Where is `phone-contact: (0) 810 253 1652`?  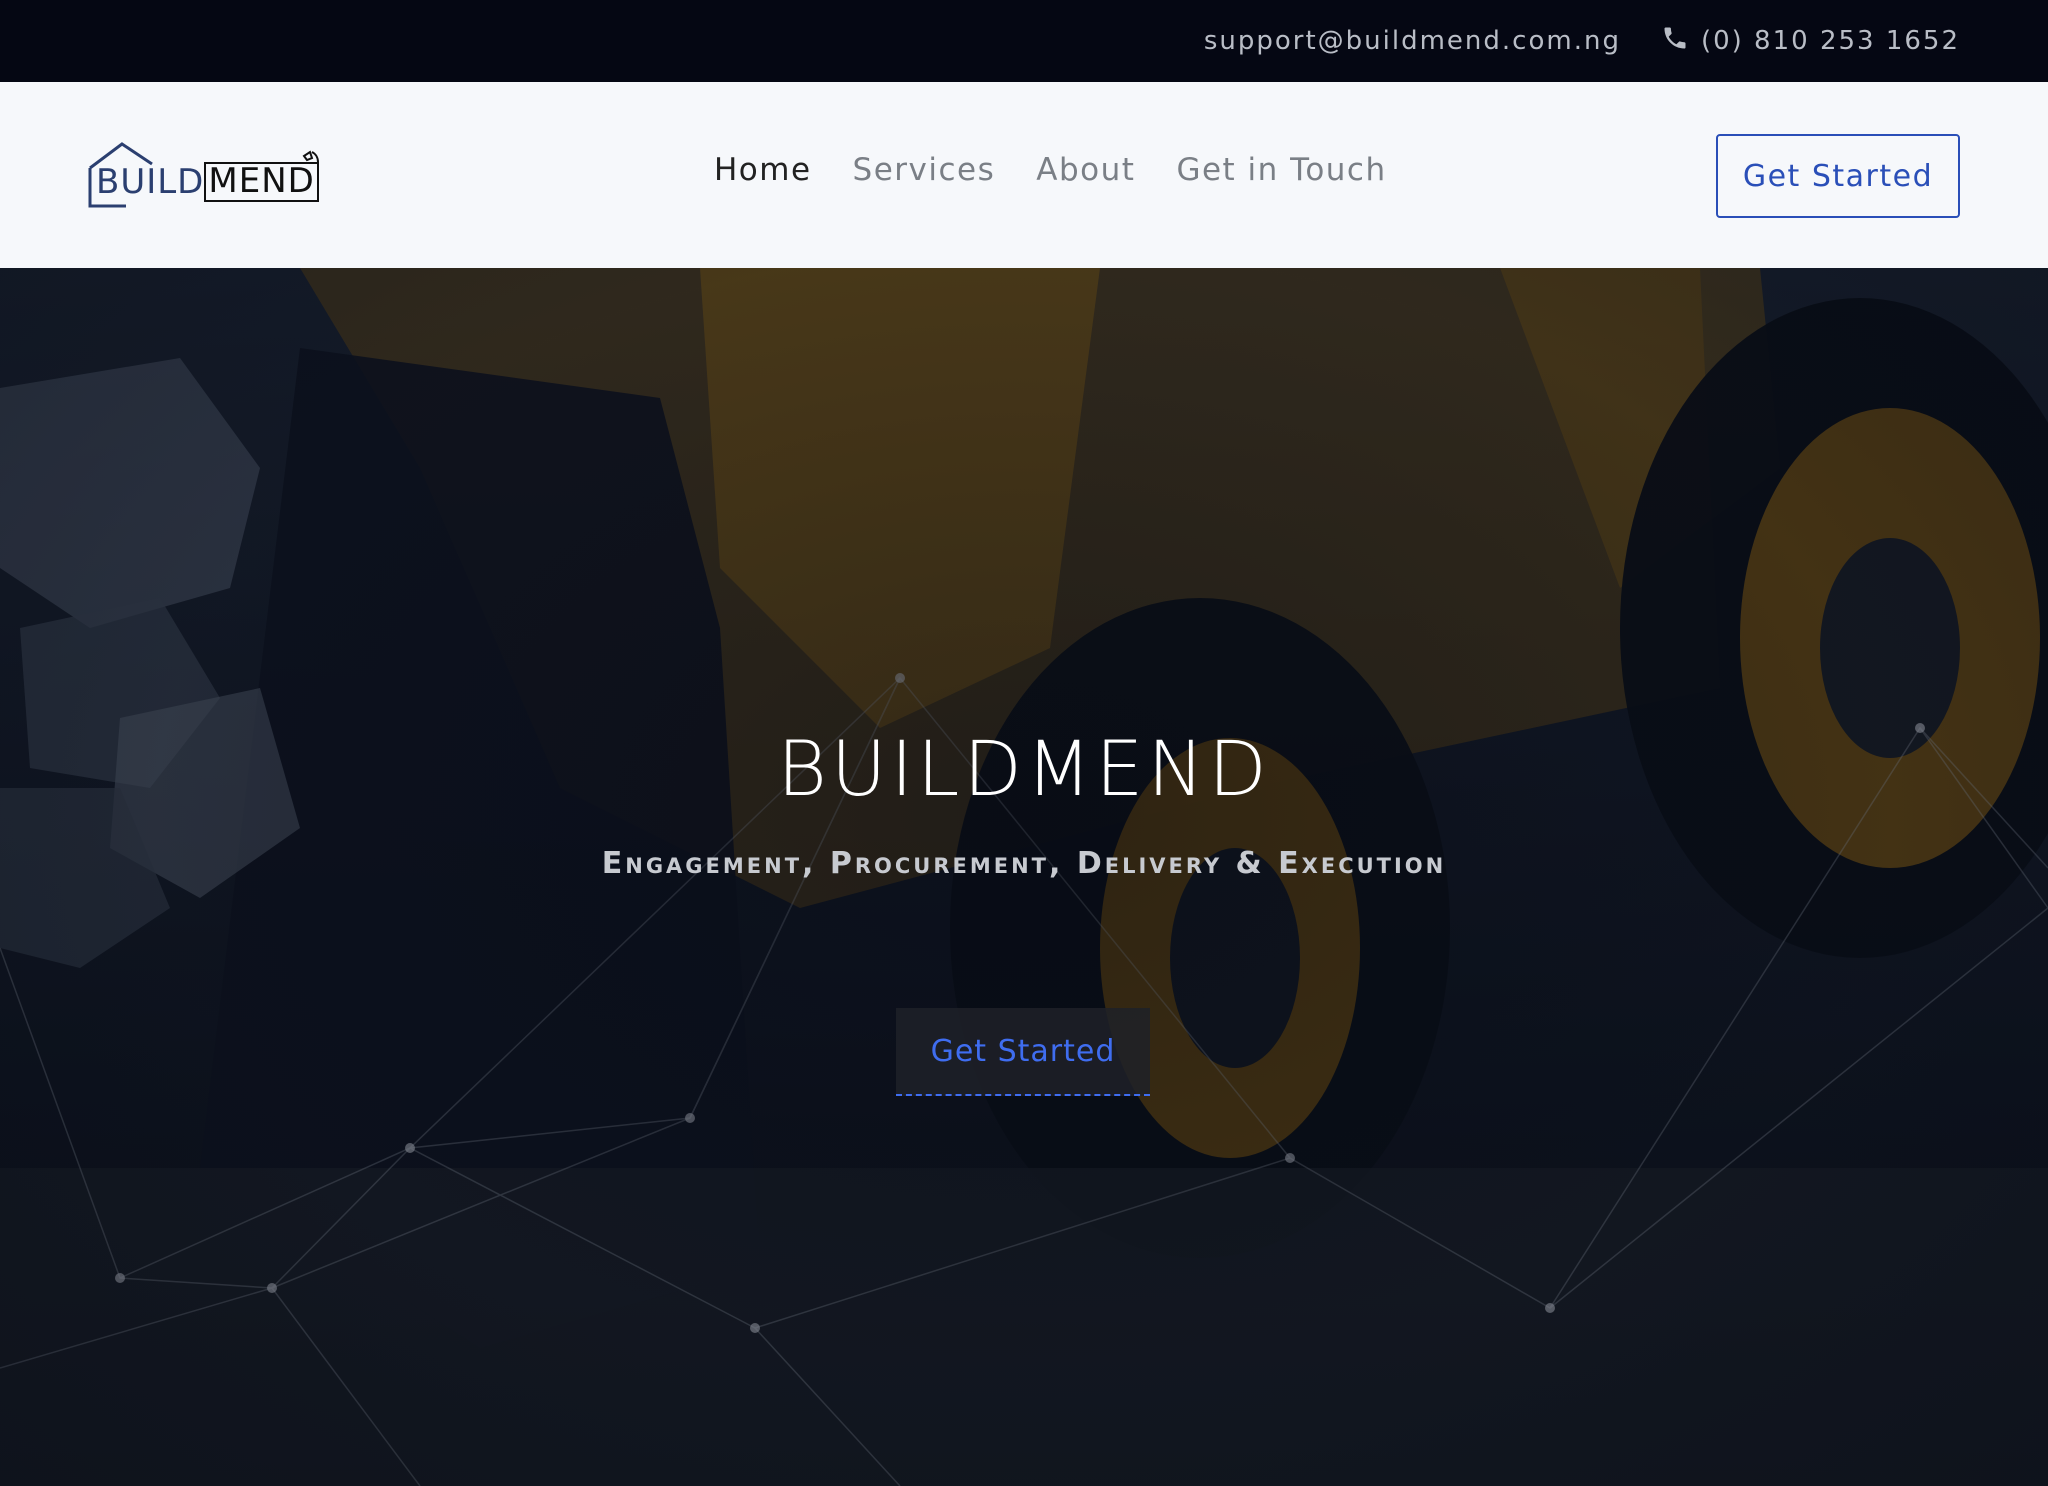 phone-contact: (0) 810 253 1652 is located at coordinates (1810, 41).